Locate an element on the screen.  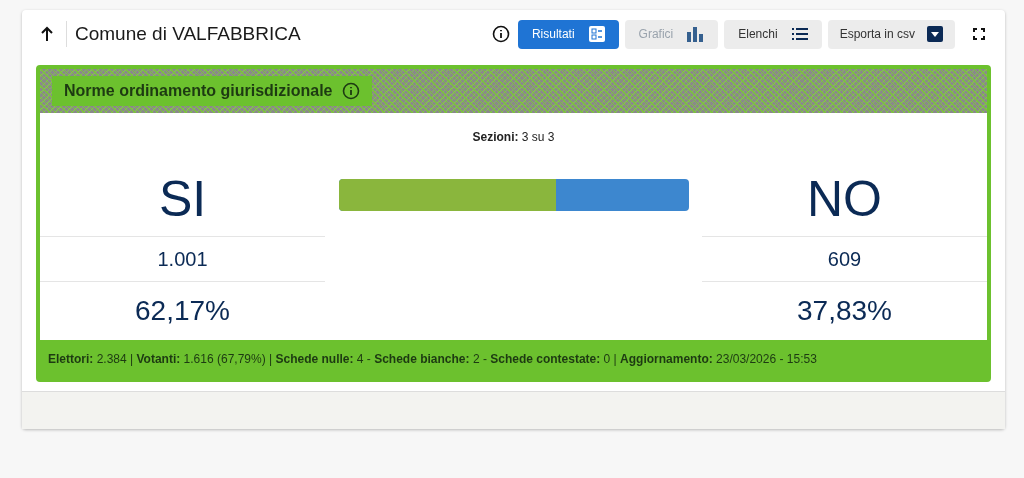
referendum-title: Norme ordinamento giurisdizionale is located at coordinates (198, 91).